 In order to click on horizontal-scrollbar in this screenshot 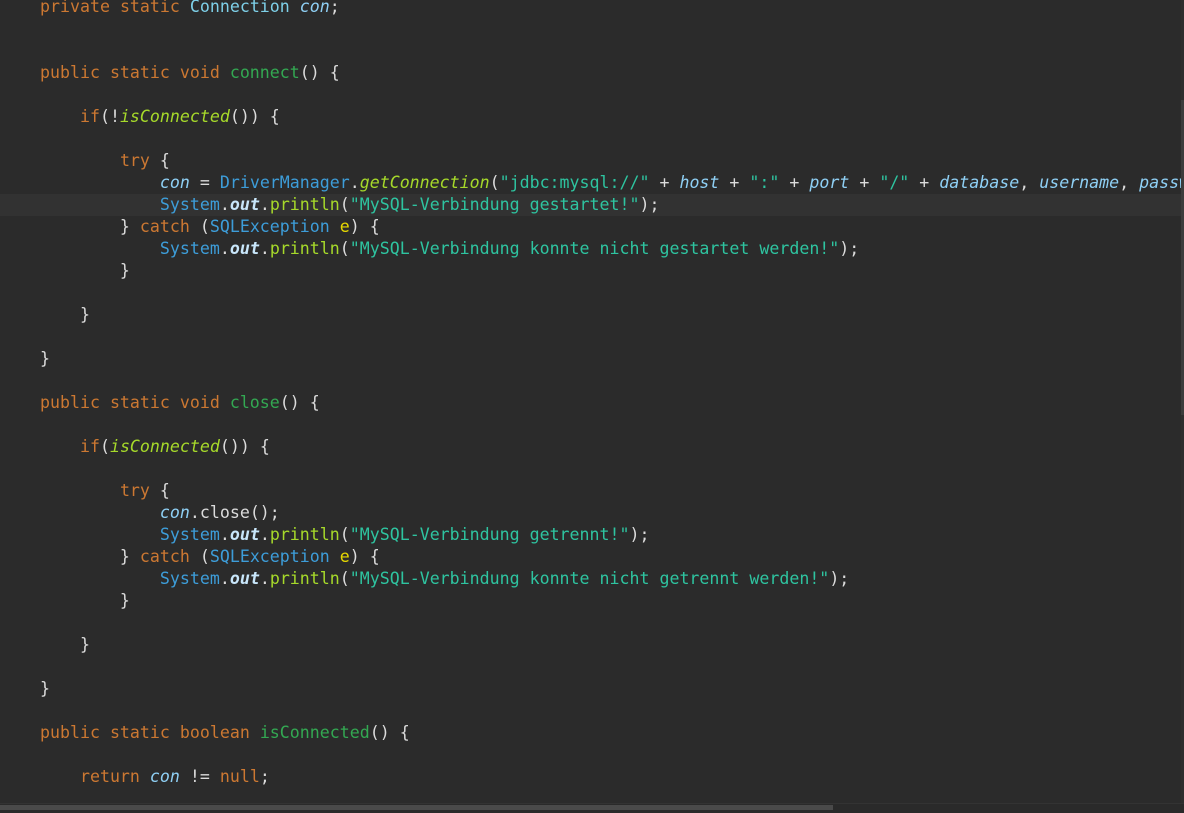, I will do `click(592, 808)`.